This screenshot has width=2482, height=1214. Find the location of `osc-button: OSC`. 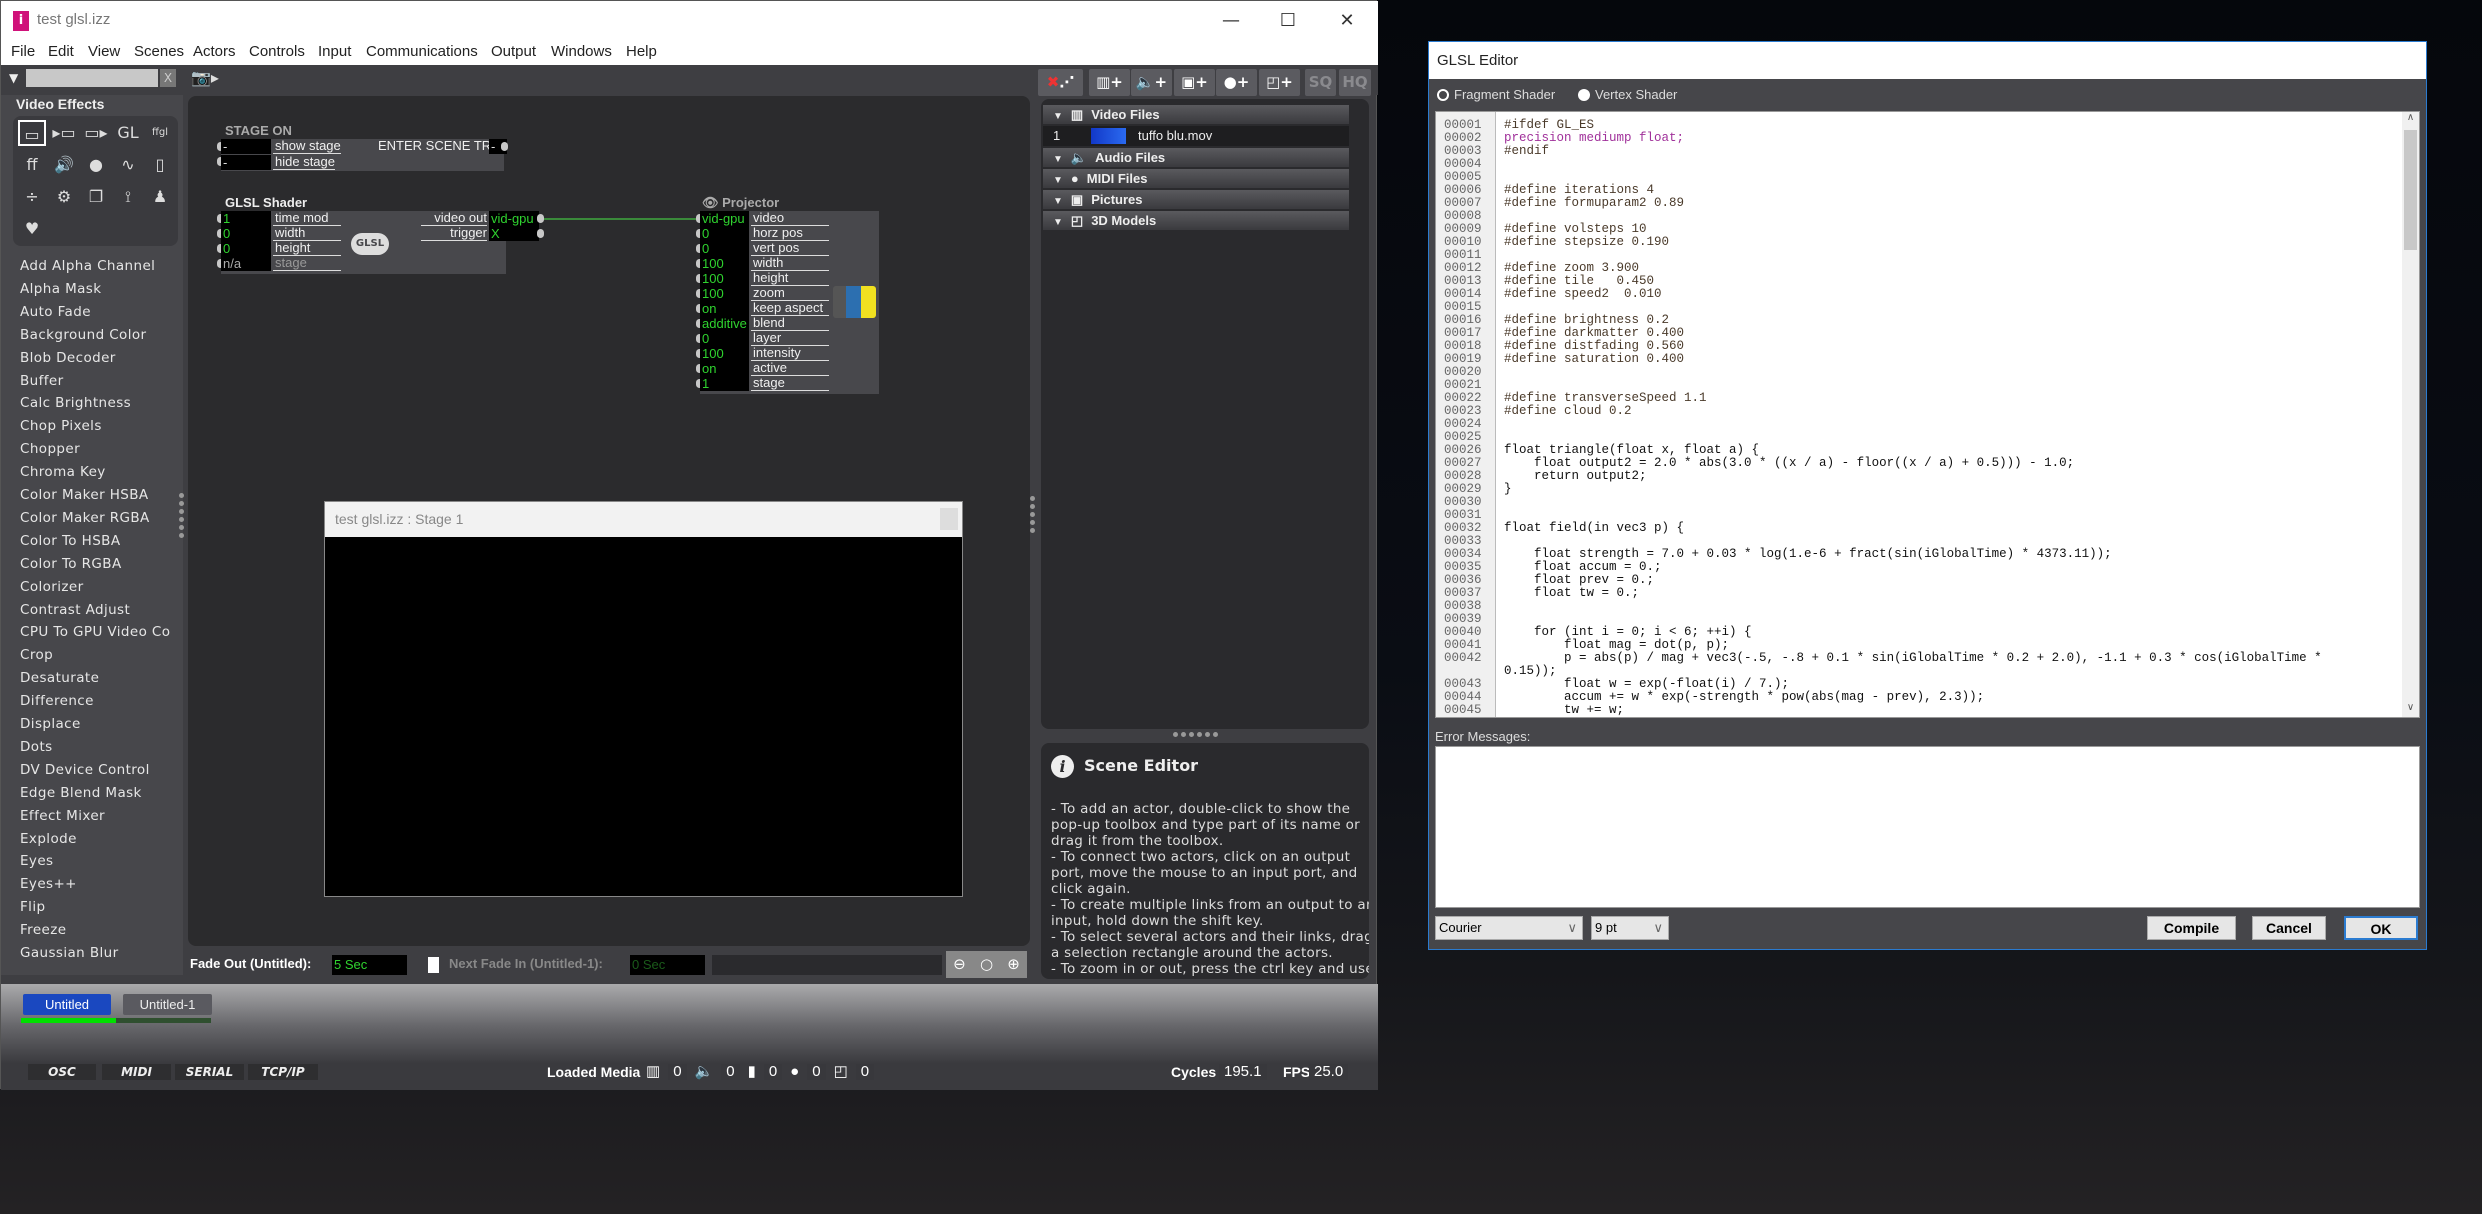

osc-button: OSC is located at coordinates (62, 1072).